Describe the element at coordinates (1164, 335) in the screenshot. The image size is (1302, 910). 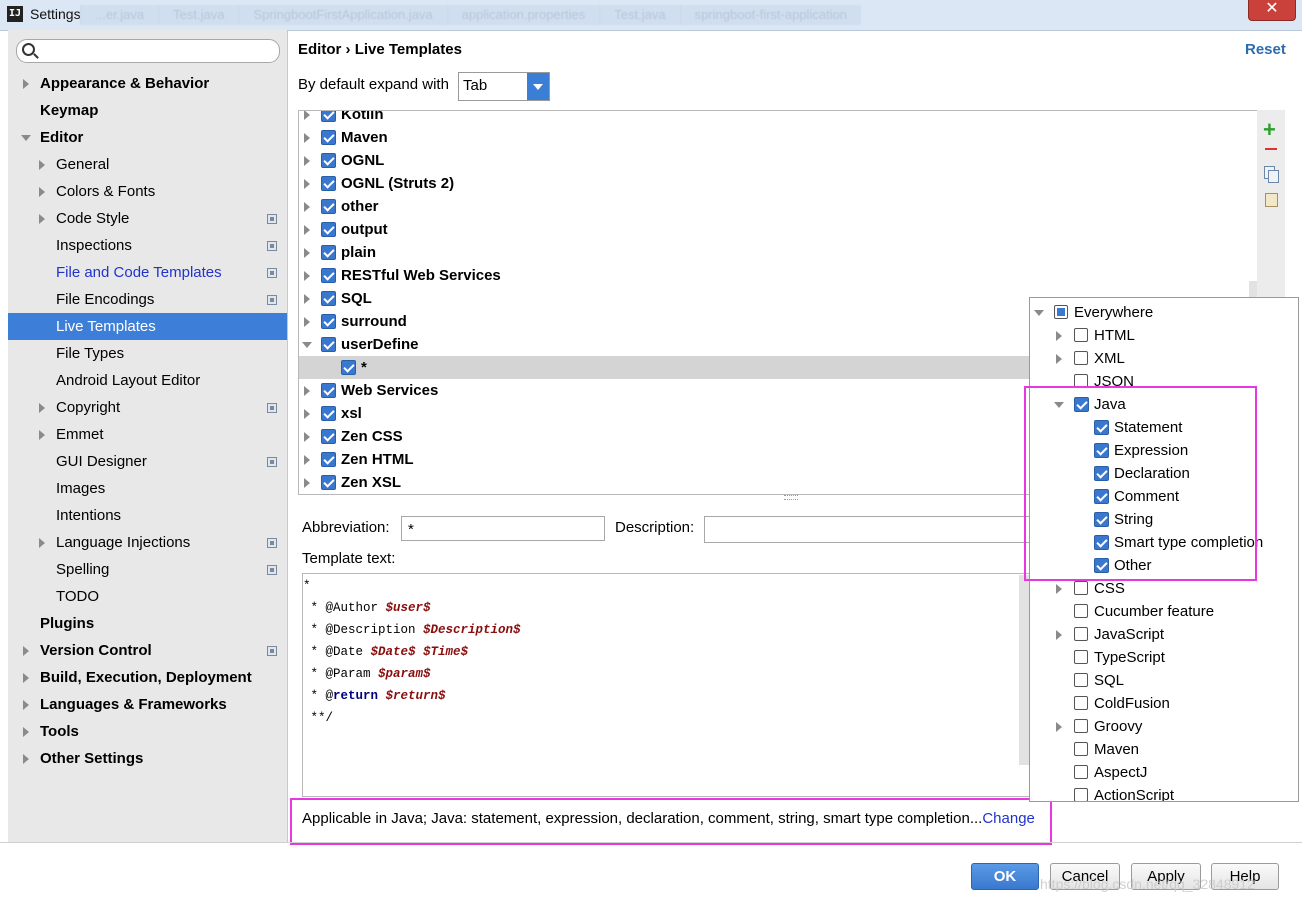
I see `context-item: HTML` at that location.